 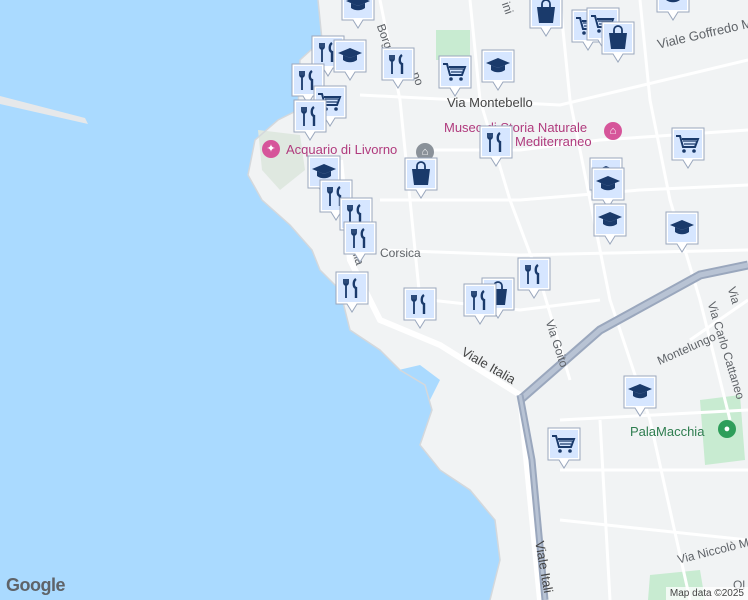 I want to click on aquarium-icon: ✦, so click(x=271, y=149).